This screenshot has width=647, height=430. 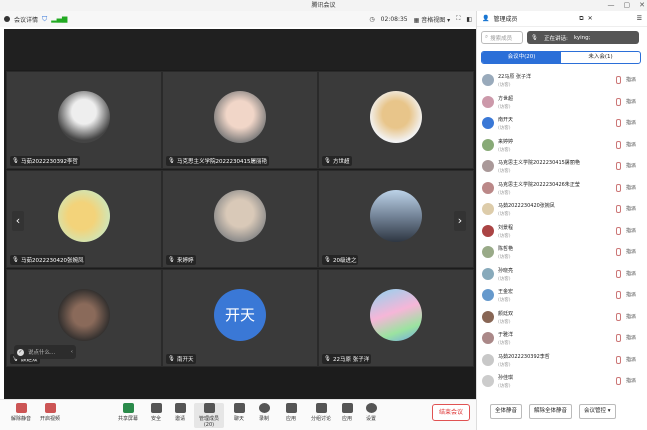 I want to click on participant-row: 颜廷双 (访客) 指派, so click(x=562, y=319).